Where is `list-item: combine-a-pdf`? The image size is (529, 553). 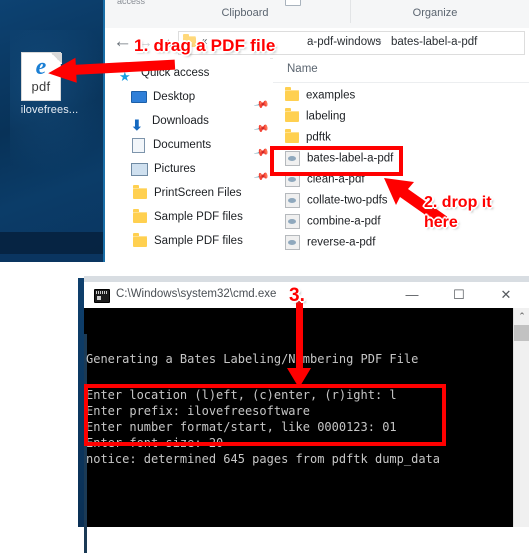 list-item: combine-a-pdf is located at coordinates (333, 221).